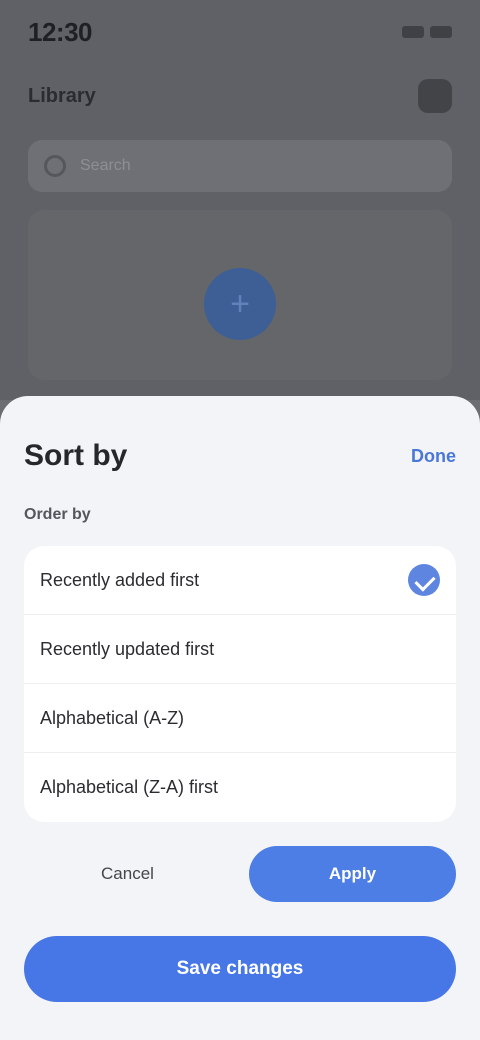 The image size is (480, 1040). What do you see at coordinates (112, 717) in the screenshot?
I see `sort-option-label: Alphabetical (A-Z)` at bounding box center [112, 717].